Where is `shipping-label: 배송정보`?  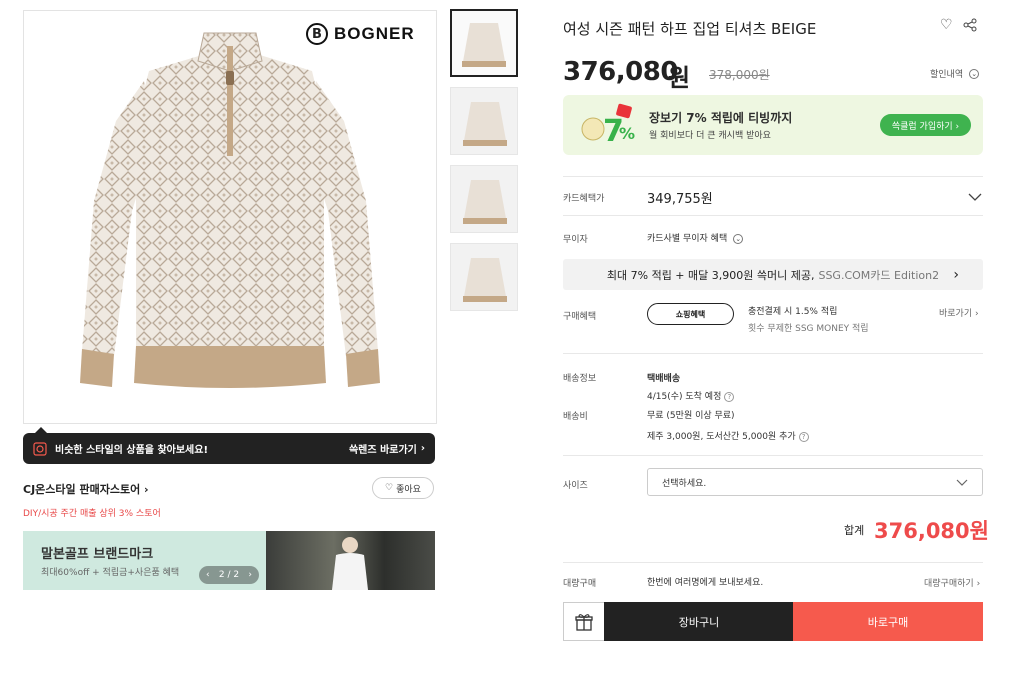
shipping-label: 배송정보 is located at coordinates (580, 379).